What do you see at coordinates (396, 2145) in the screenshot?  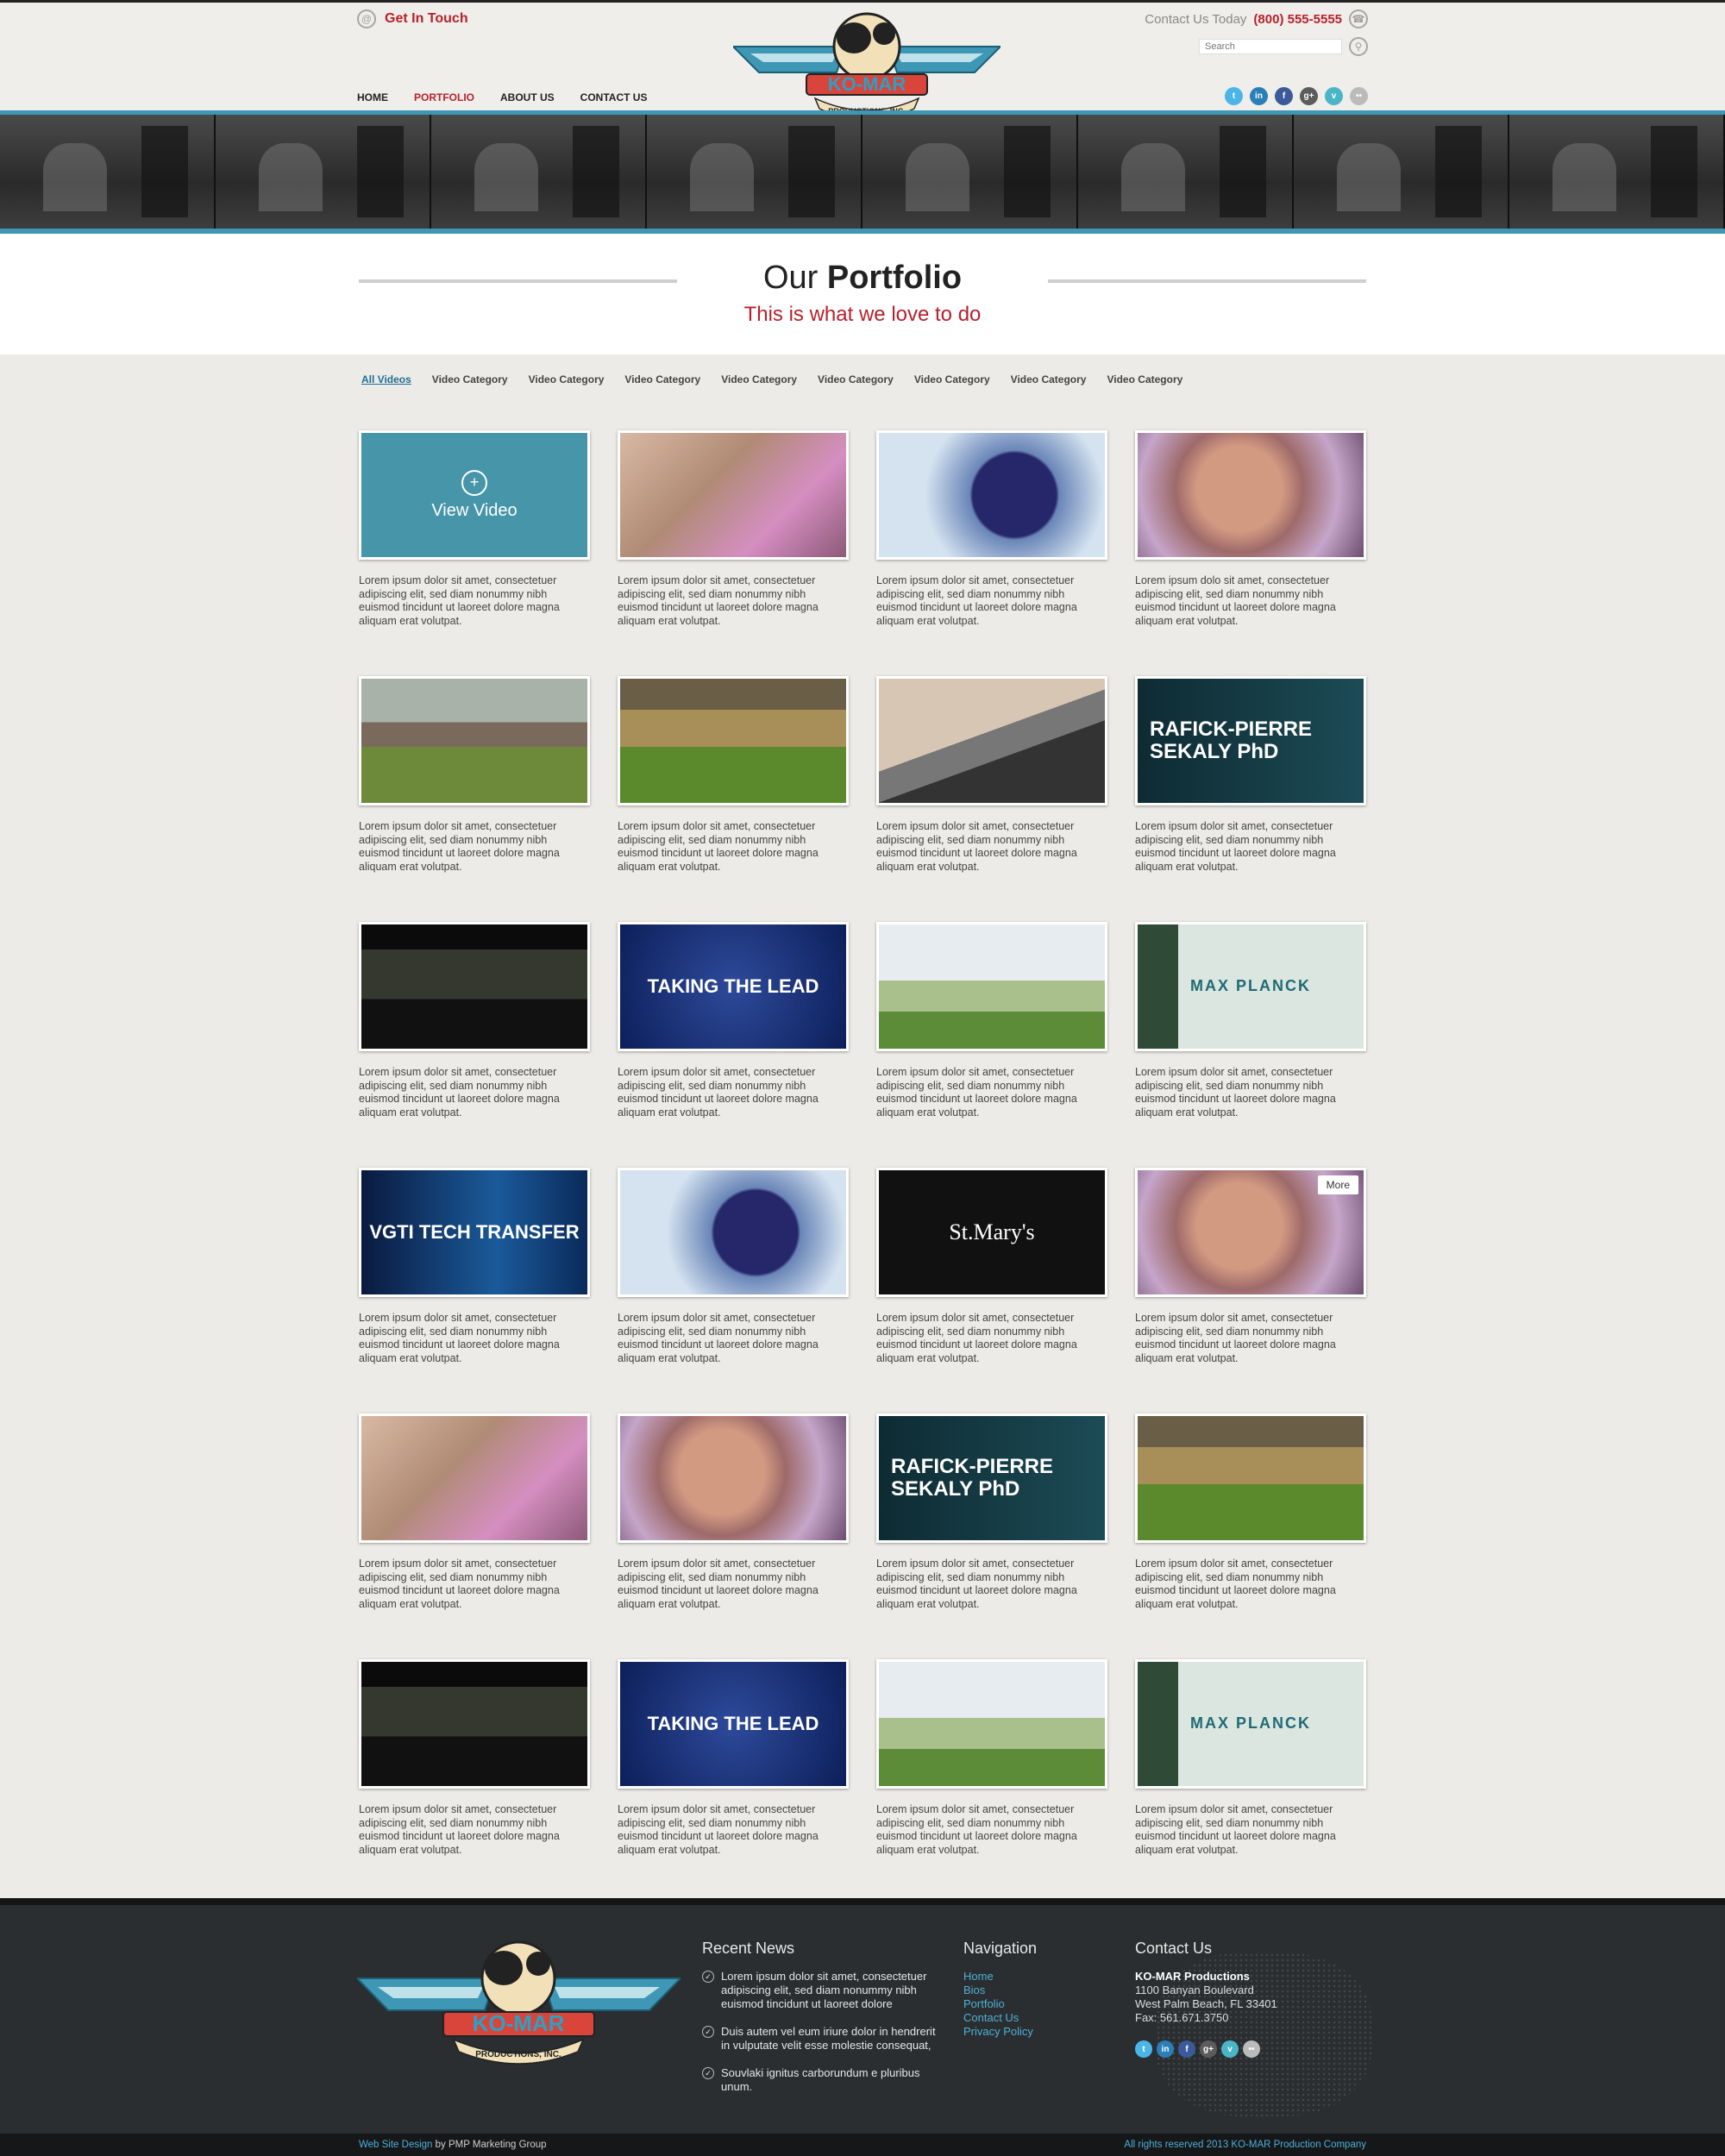 I see `credit-link: Web Site Design` at bounding box center [396, 2145].